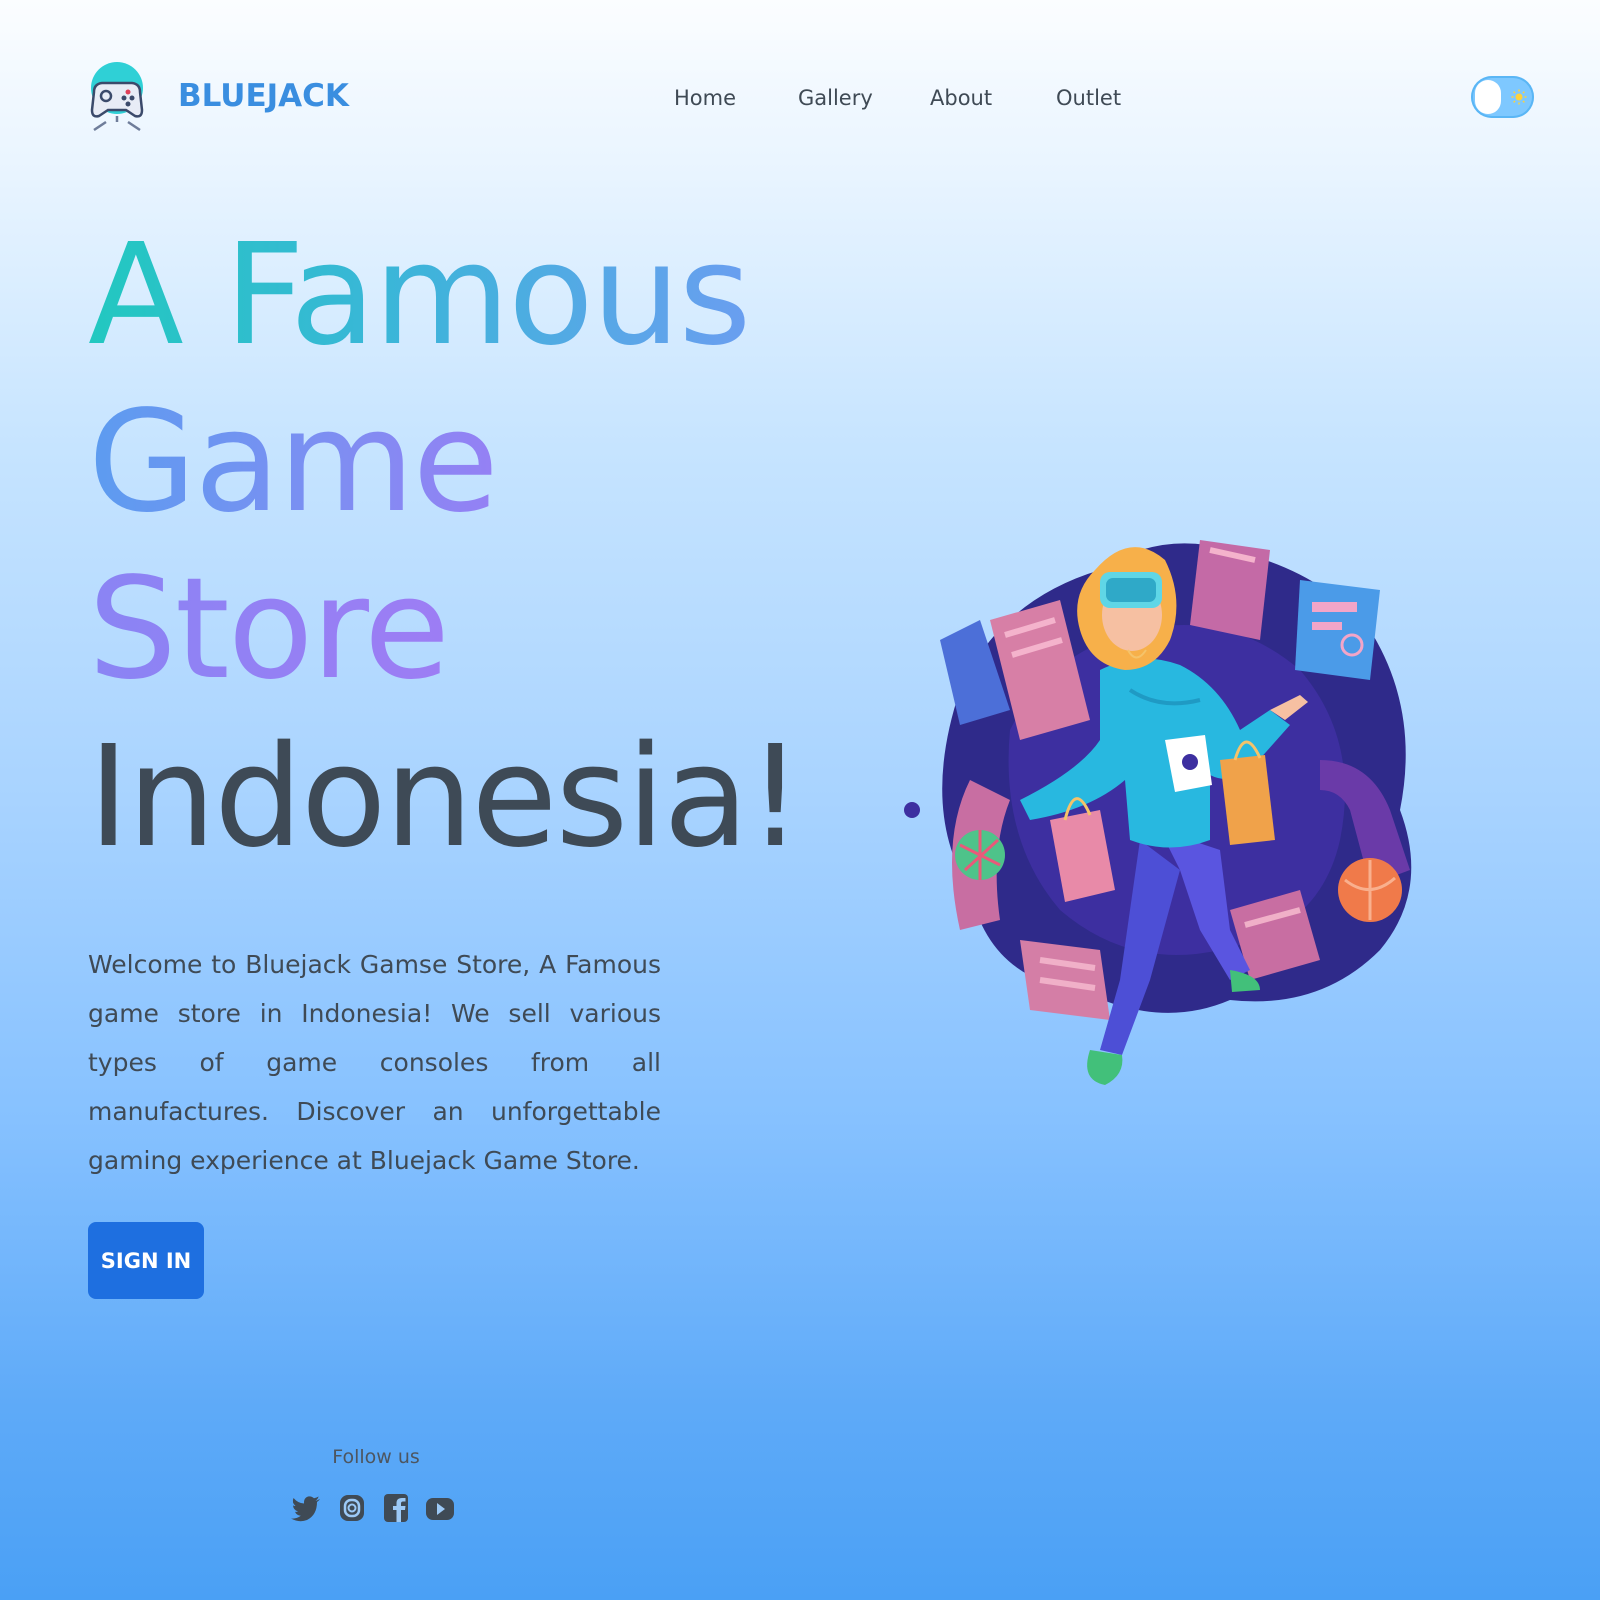 This screenshot has height=1600, width=1600. I want to click on nav-outlet: Outlet, so click(1088, 98).